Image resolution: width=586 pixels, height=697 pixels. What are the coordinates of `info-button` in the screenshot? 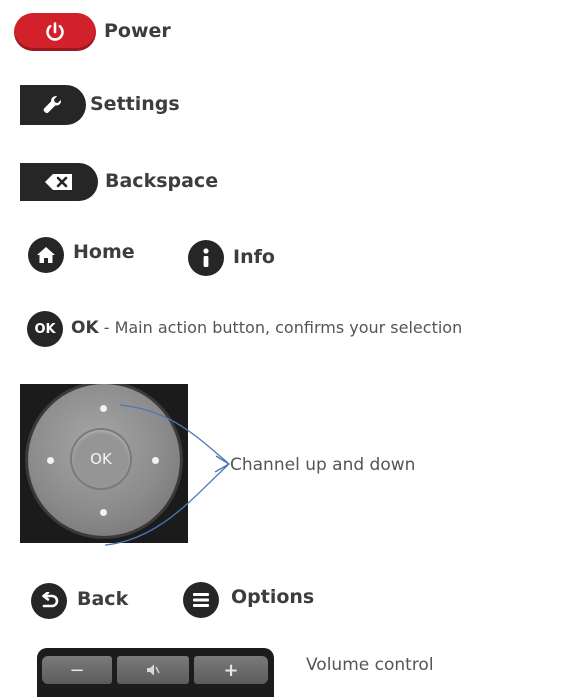 It's located at (206, 258).